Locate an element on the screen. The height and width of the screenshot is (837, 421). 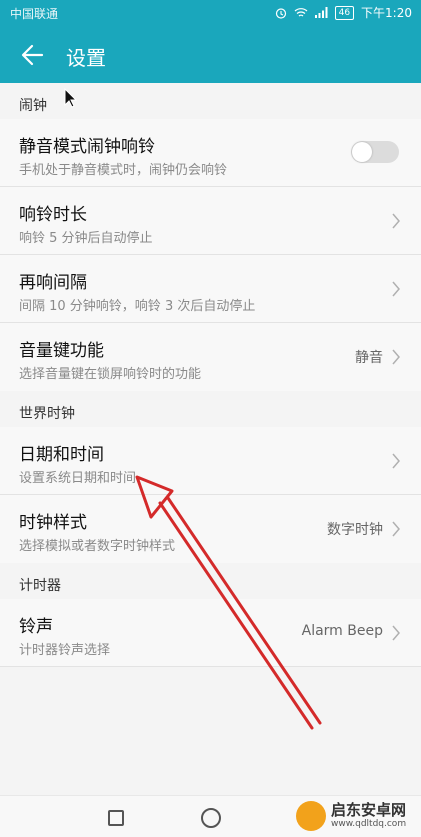
setting-subtitle: 计时器铃声选择 is located at coordinates (65, 650).